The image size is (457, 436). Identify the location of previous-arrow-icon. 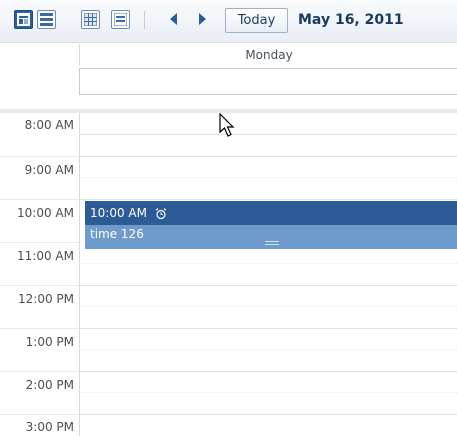
(174, 19).